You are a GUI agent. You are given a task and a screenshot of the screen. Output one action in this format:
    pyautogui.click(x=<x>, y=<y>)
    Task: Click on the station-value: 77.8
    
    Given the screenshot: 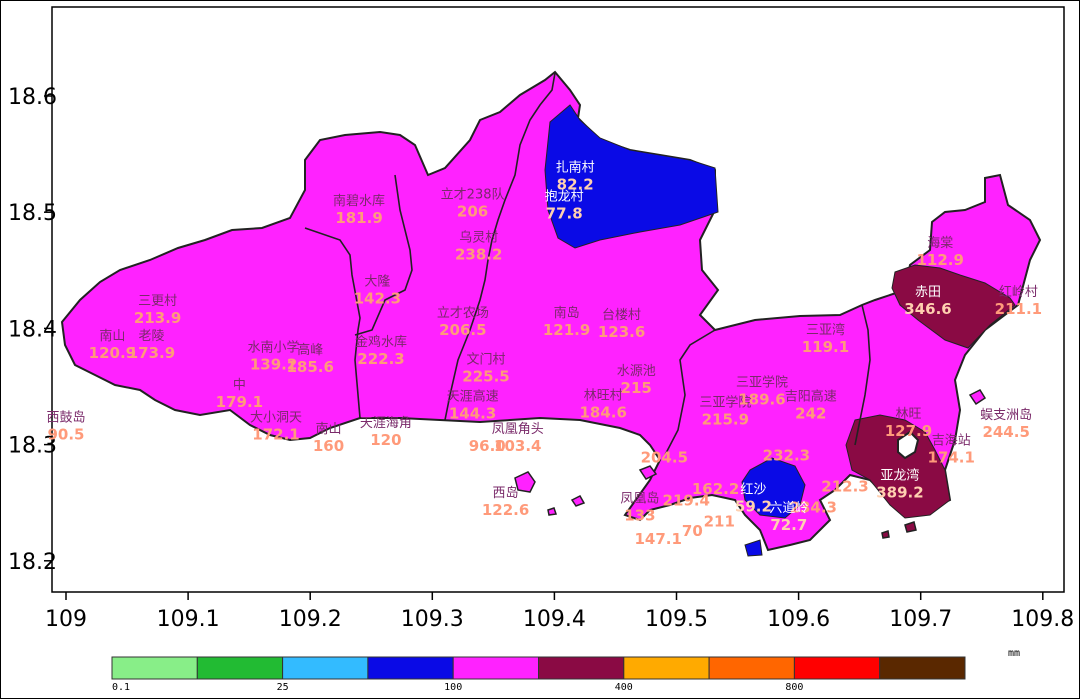 What is the action you would take?
    pyautogui.click(x=564, y=214)
    